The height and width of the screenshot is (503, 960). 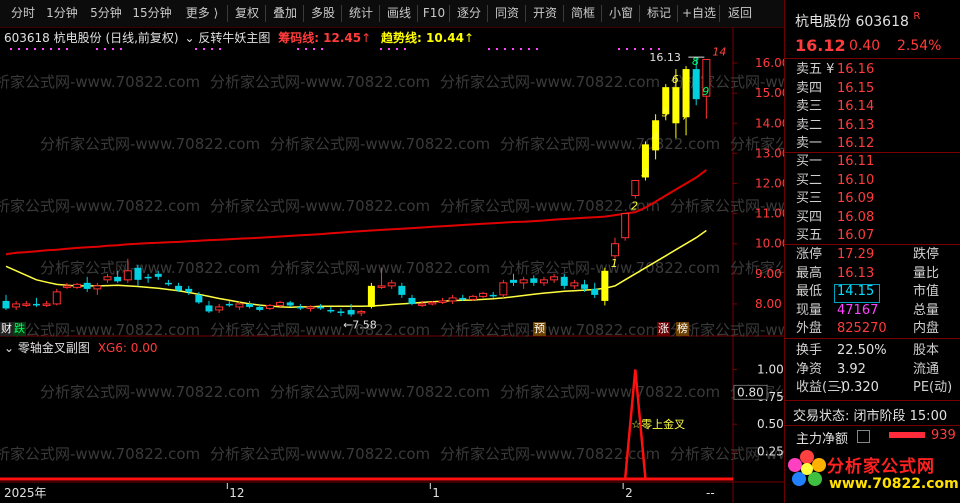 What do you see at coordinates (106, 13) in the screenshot?
I see `tab-5min: 5分钟` at bounding box center [106, 13].